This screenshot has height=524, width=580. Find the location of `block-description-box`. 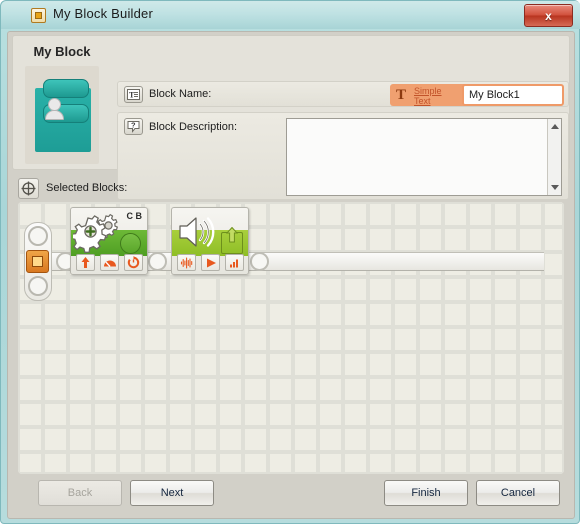

block-description-box is located at coordinates (424, 157).